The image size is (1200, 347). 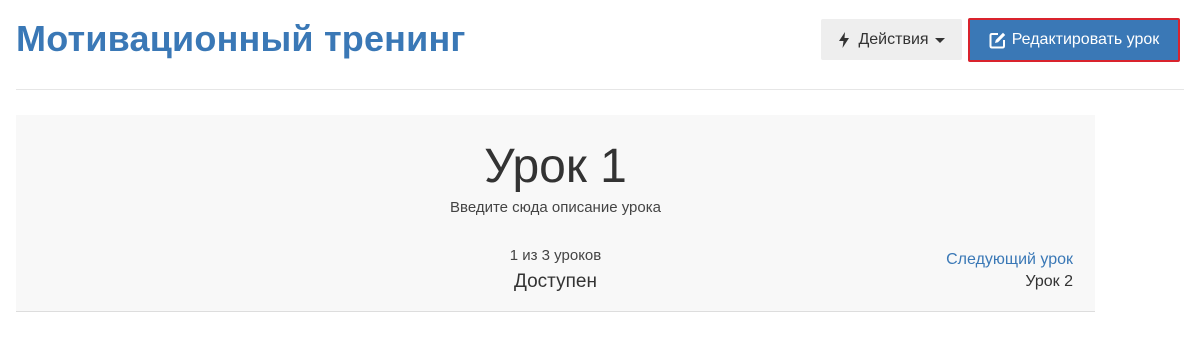 I want to click on next-lesson-name: Урок 2, so click(x=1049, y=281).